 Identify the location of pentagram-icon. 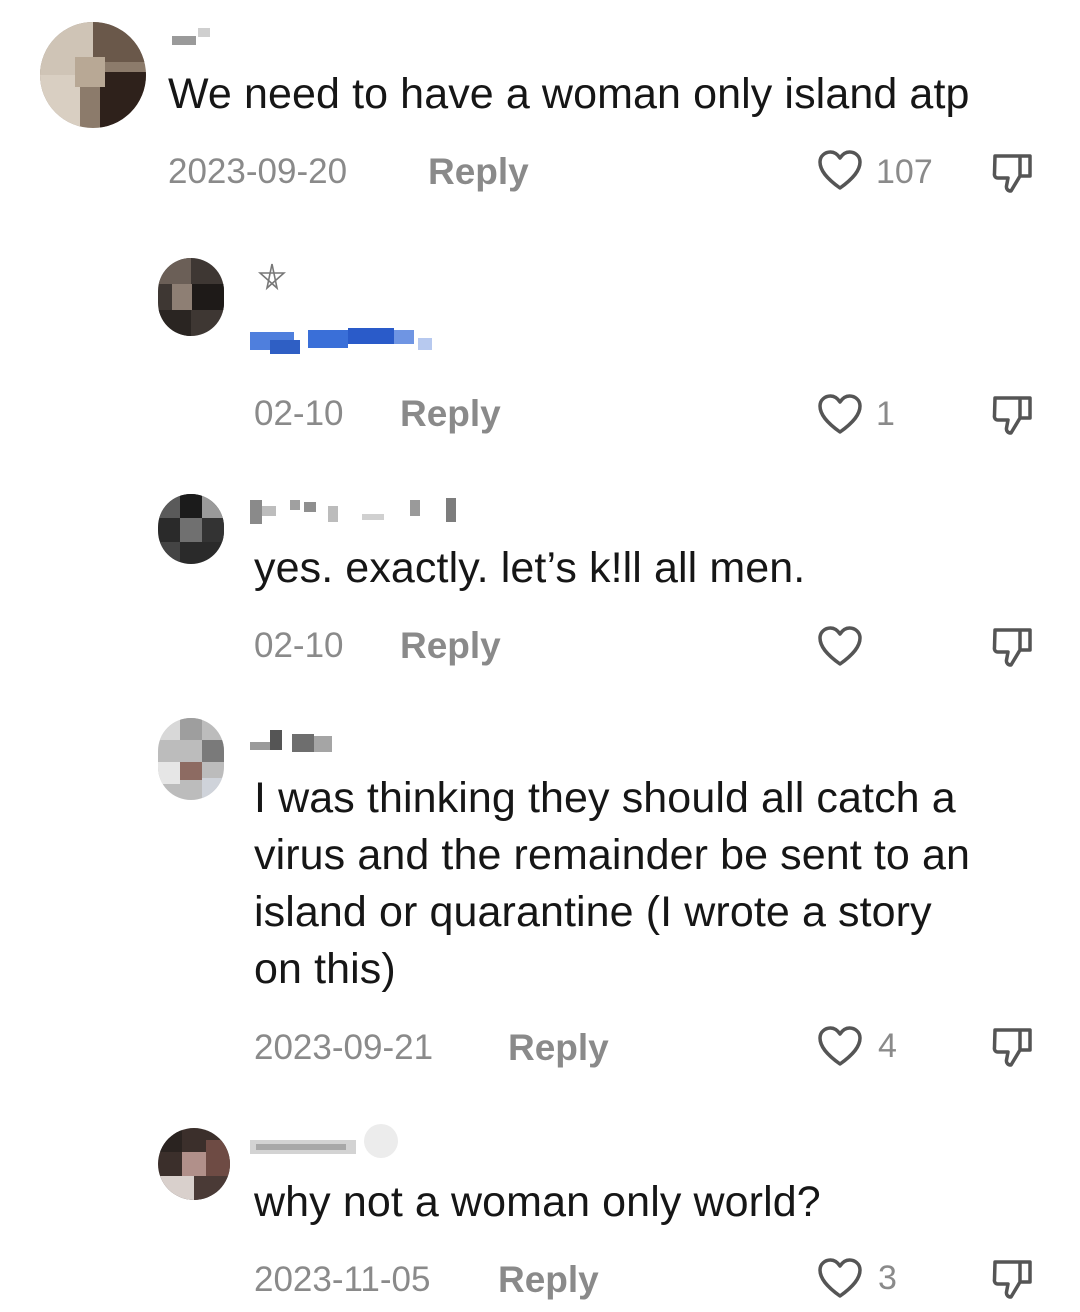
(272, 277).